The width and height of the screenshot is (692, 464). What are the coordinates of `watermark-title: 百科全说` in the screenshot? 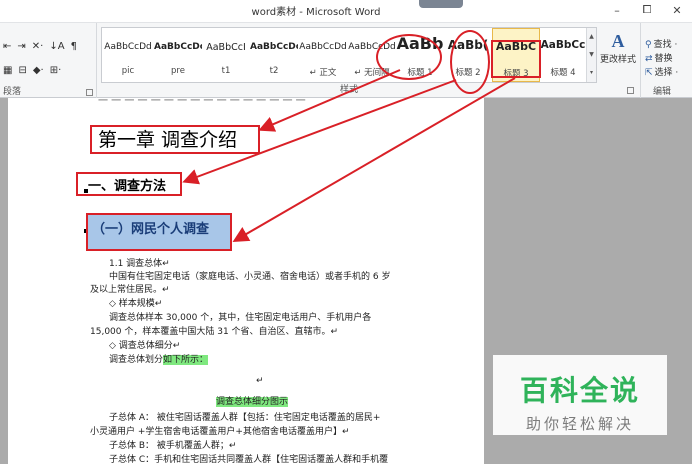 It's located at (579, 390).